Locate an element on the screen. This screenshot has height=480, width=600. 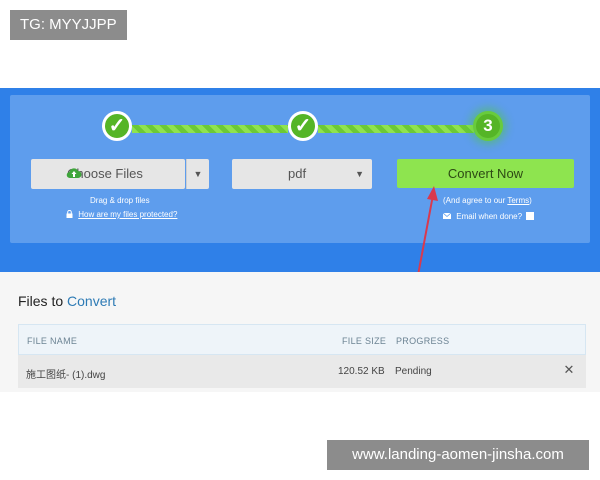
step-2-check-icon: ✓ is located at coordinates (303, 126).